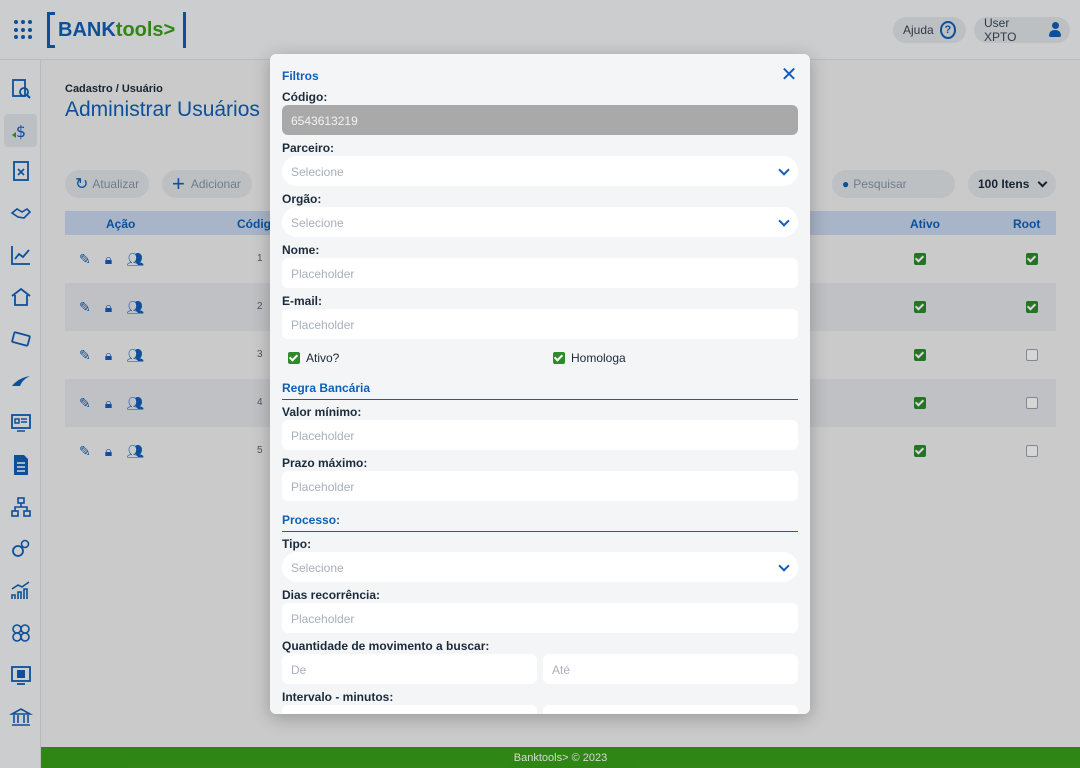 The height and width of the screenshot is (768, 1080). What do you see at coordinates (301, 250) in the screenshot?
I see `nome-label: Nome:` at bounding box center [301, 250].